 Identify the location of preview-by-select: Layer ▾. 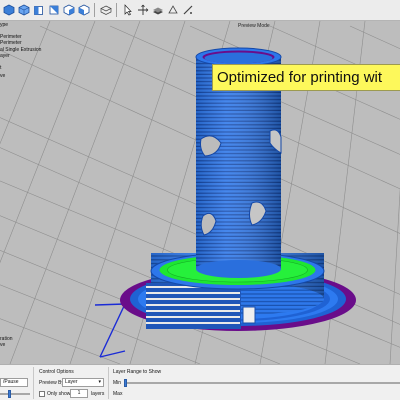
(83, 382).